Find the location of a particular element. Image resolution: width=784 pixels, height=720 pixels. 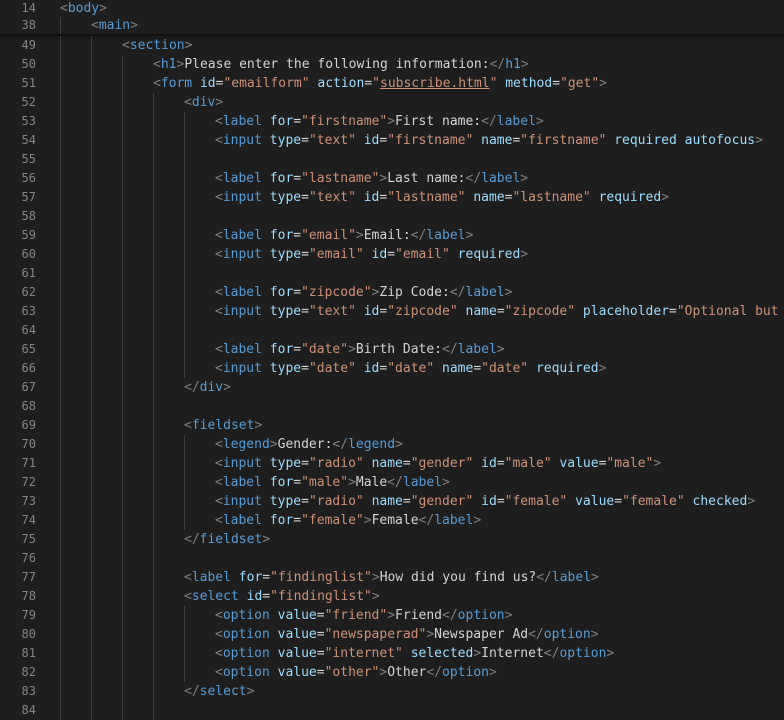

token: Male is located at coordinates (371, 482).